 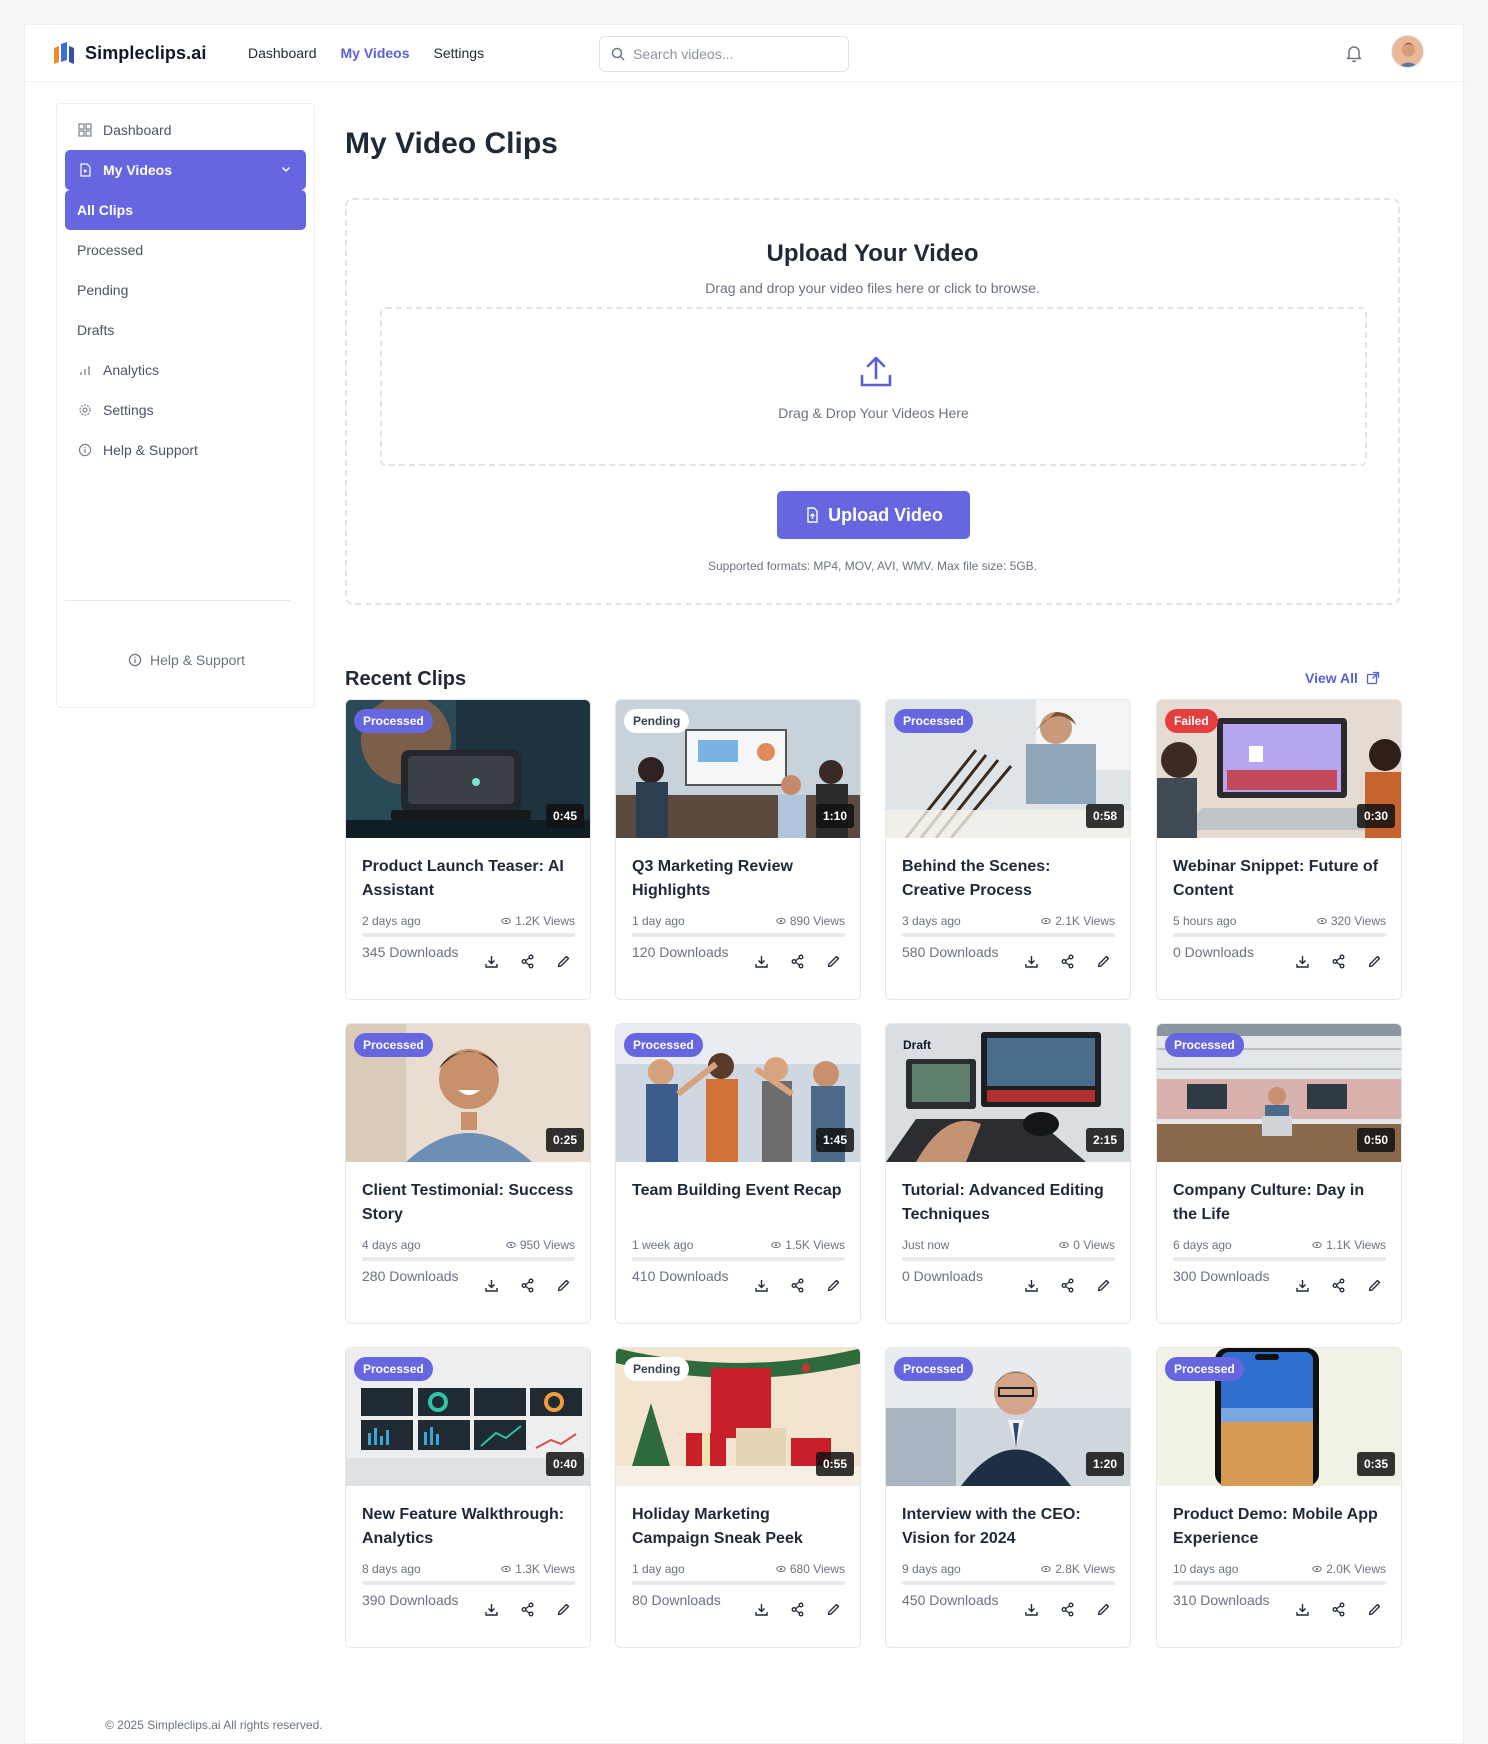 I want to click on clip-title: Holiday Marketing Campaign Sneak Peek, so click(x=739, y=1527).